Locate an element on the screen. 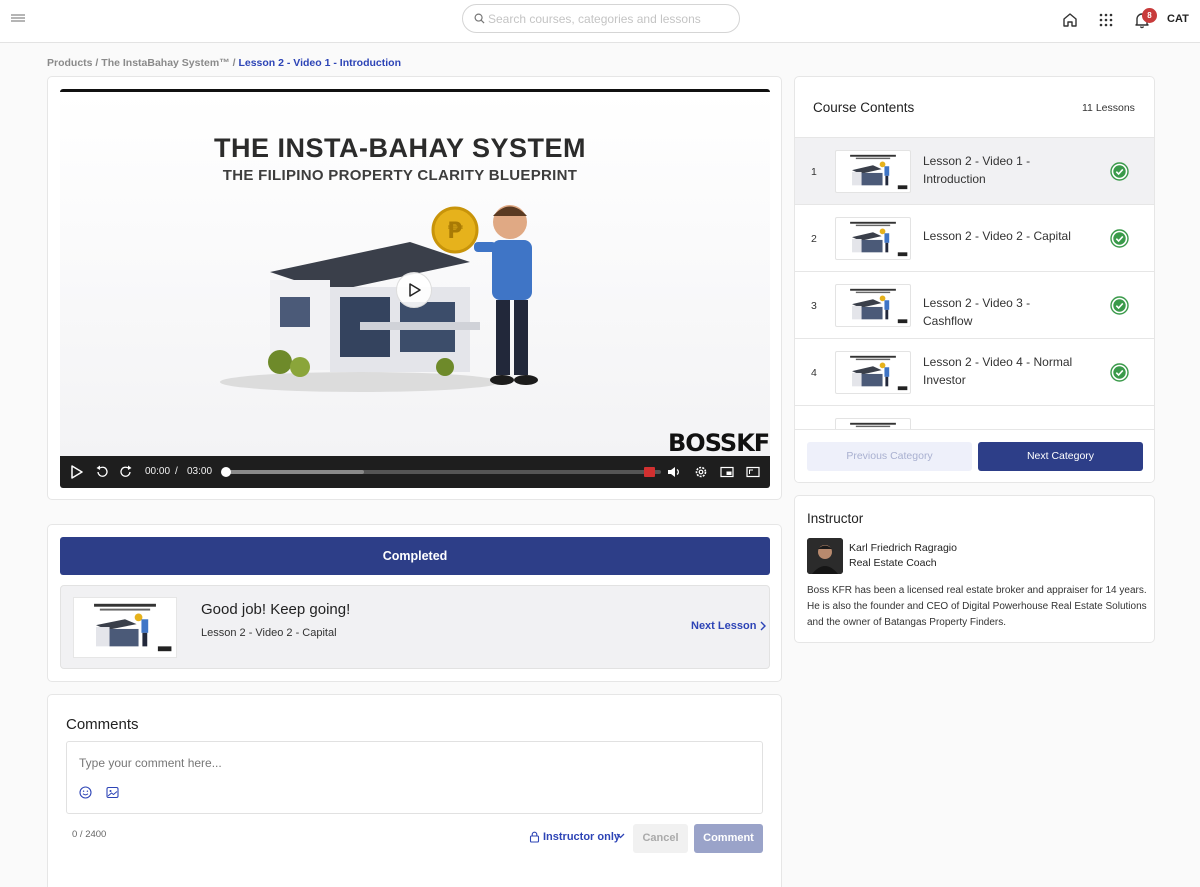 The height and width of the screenshot is (887, 1200). current-time: 00:00 is located at coordinates (158, 471).